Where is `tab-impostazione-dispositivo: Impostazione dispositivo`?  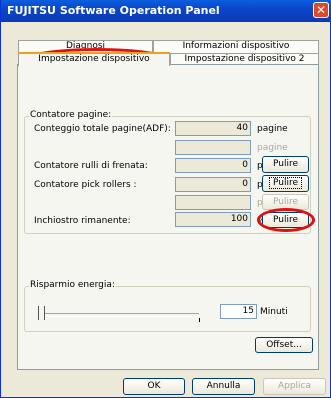
tab-impostazione-dispositivo: Impostazione dispositivo is located at coordinates (94, 59).